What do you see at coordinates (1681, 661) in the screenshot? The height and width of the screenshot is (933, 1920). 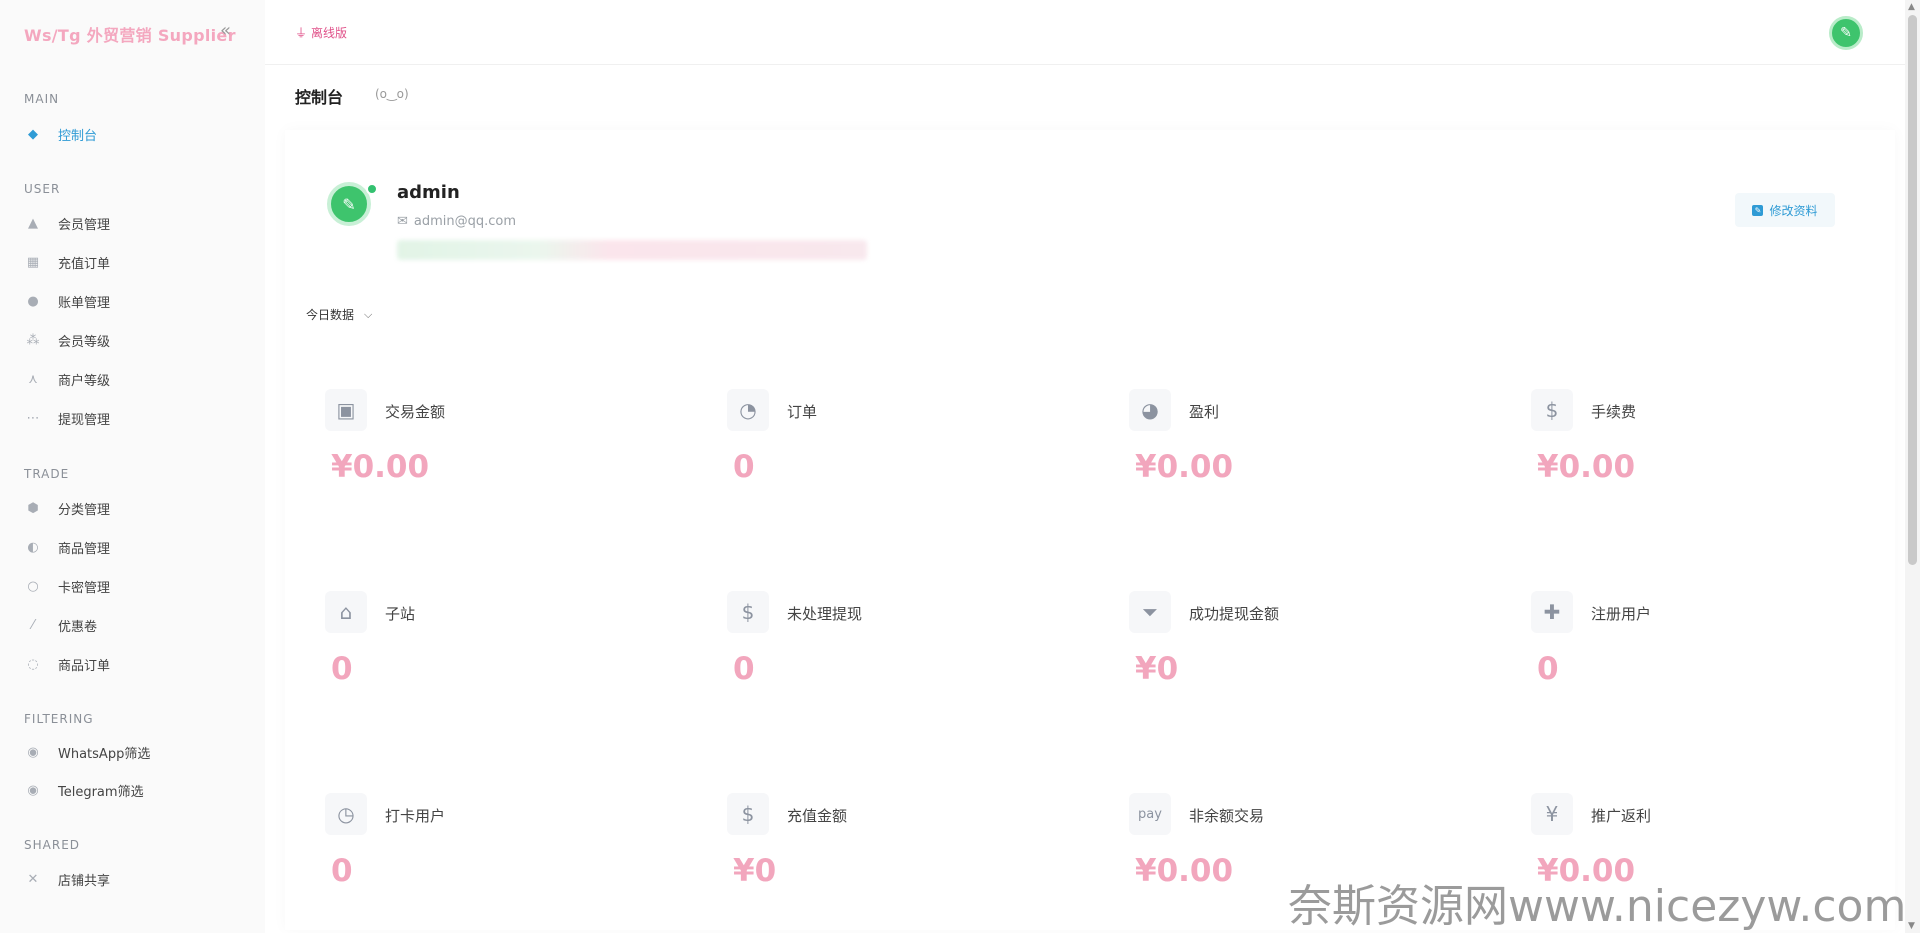 I see `stat-registered-users: ✚ 注册用户 0` at bounding box center [1681, 661].